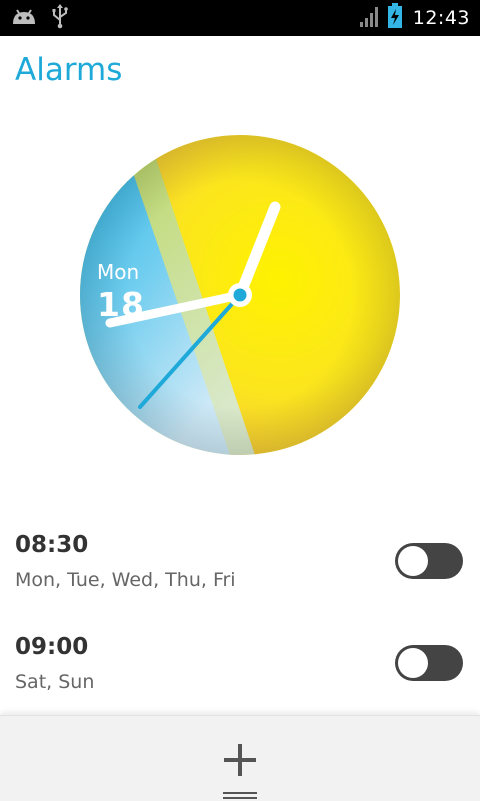 The height and width of the screenshot is (801, 480). Describe the element at coordinates (40, 18) in the screenshot. I see `status-bar-notifications` at that location.